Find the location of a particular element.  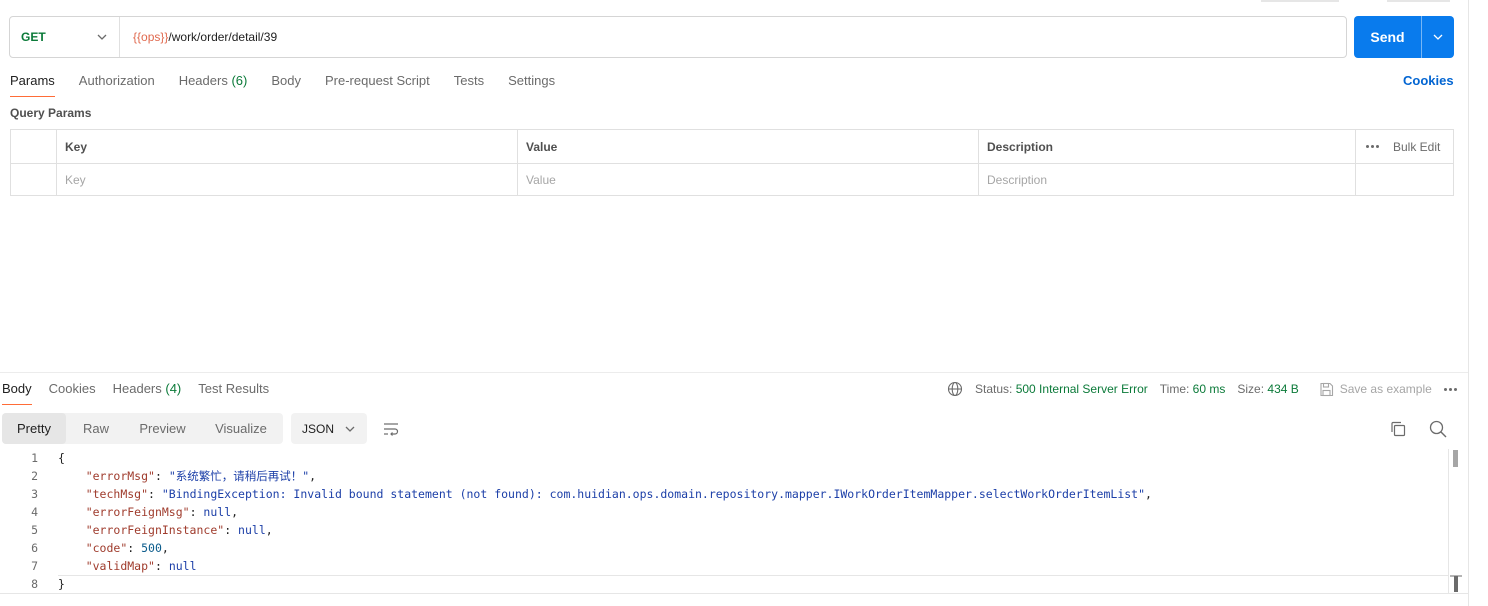

view-raw: Raw is located at coordinates (96, 428).